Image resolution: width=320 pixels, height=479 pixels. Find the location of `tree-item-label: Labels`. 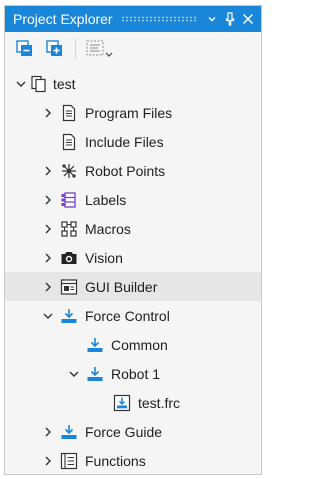

tree-item-label: Labels is located at coordinates (106, 199).